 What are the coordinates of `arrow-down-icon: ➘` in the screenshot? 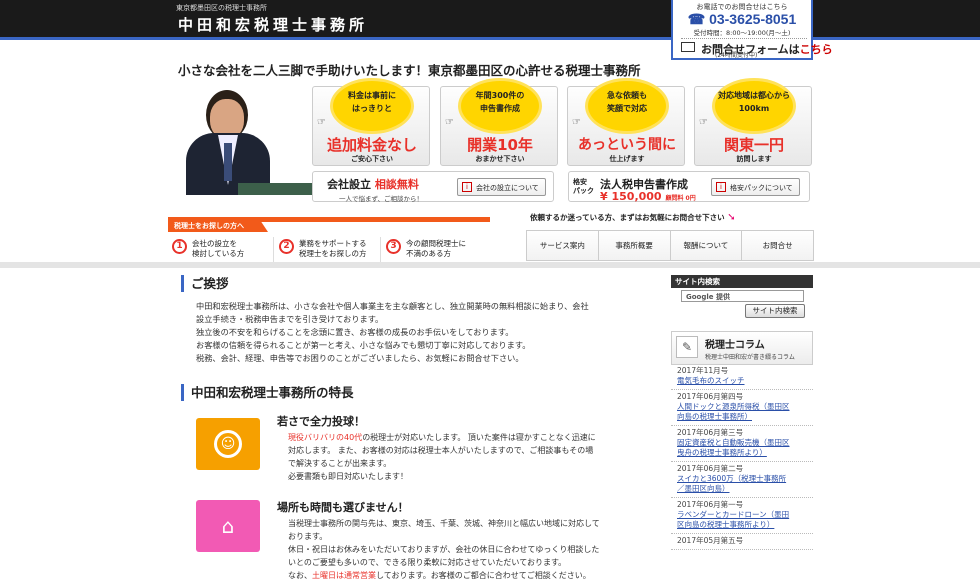 It's located at (731, 217).